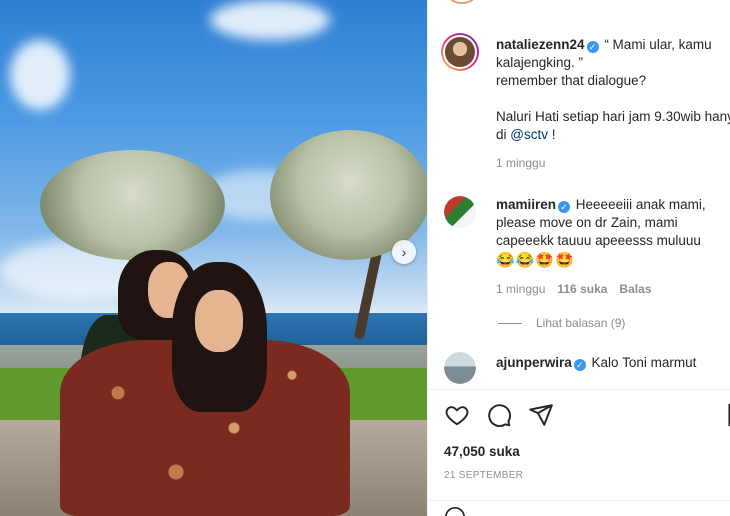 This screenshot has width=730, height=516. What do you see at coordinates (571, 80) in the screenshot?
I see `caption-line: remember that dialogue?` at bounding box center [571, 80].